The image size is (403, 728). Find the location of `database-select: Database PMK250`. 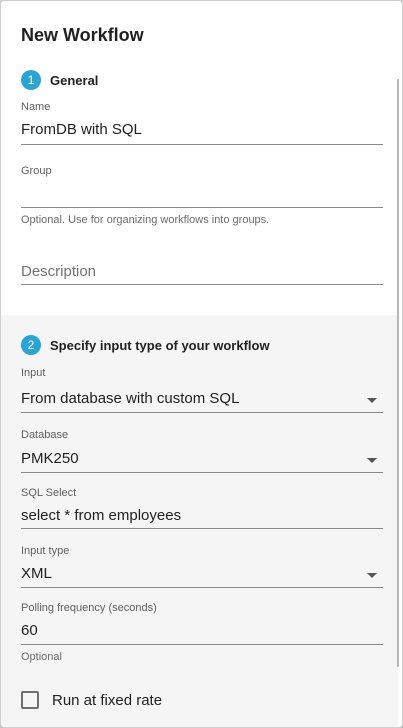

database-select: Database PMK250 is located at coordinates (202, 451).